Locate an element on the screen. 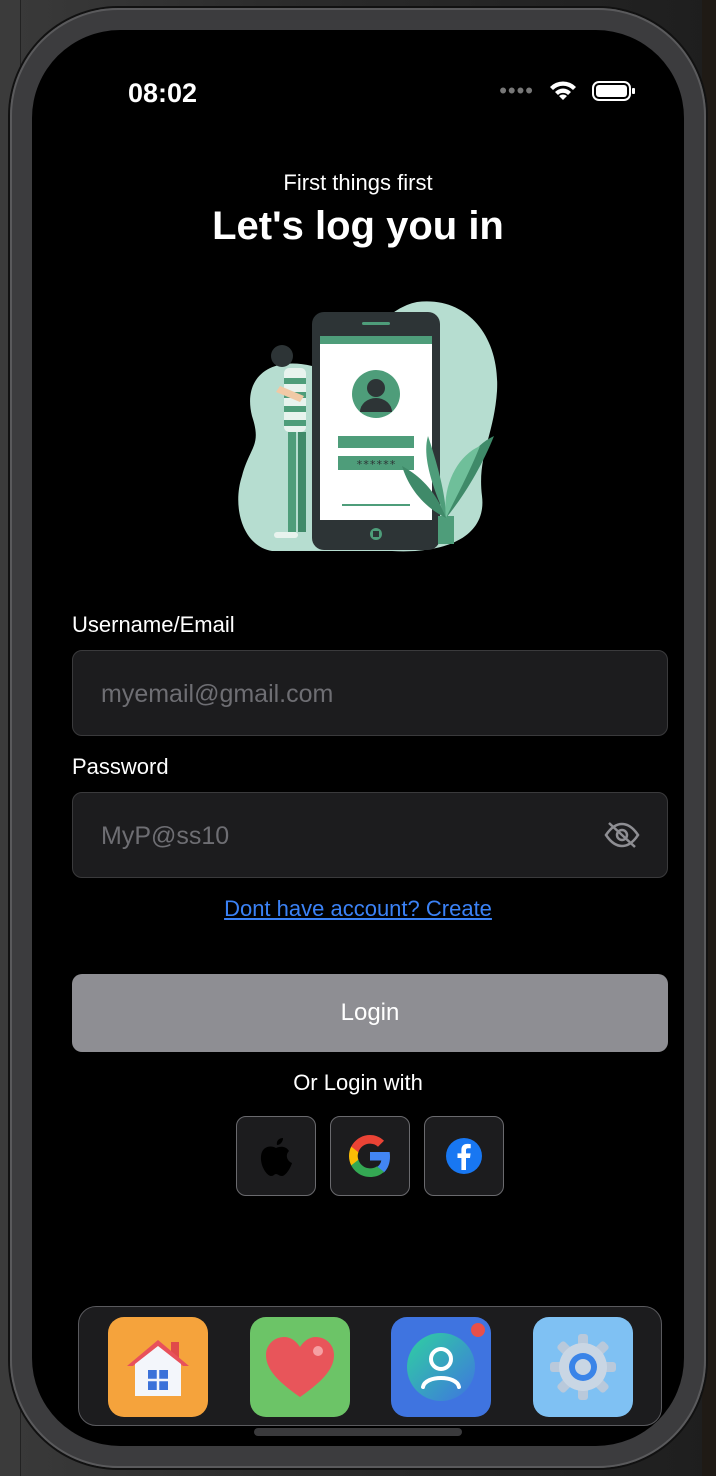 This screenshot has height=1476, width=716. status-icons: •••• is located at coordinates (567, 91).